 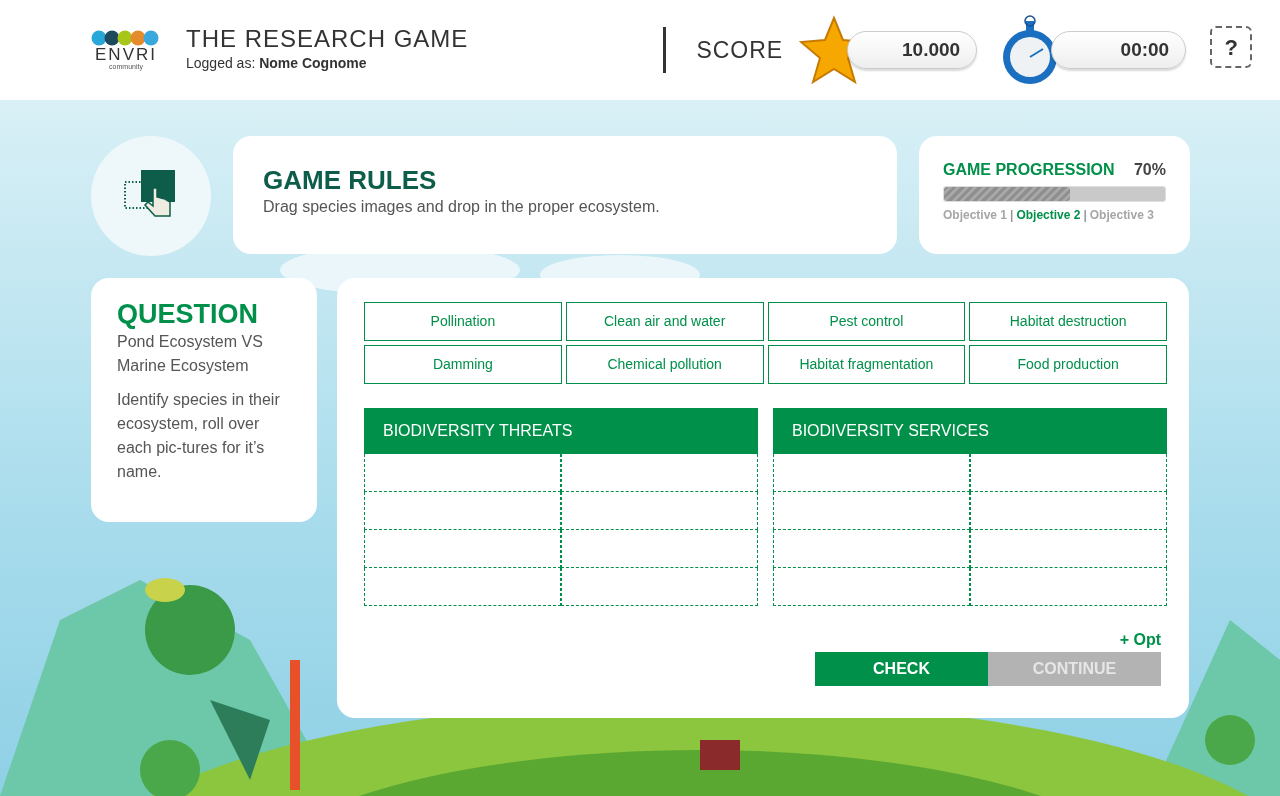 What do you see at coordinates (866, 321) in the screenshot?
I see `draggable-tile: Pest control` at bounding box center [866, 321].